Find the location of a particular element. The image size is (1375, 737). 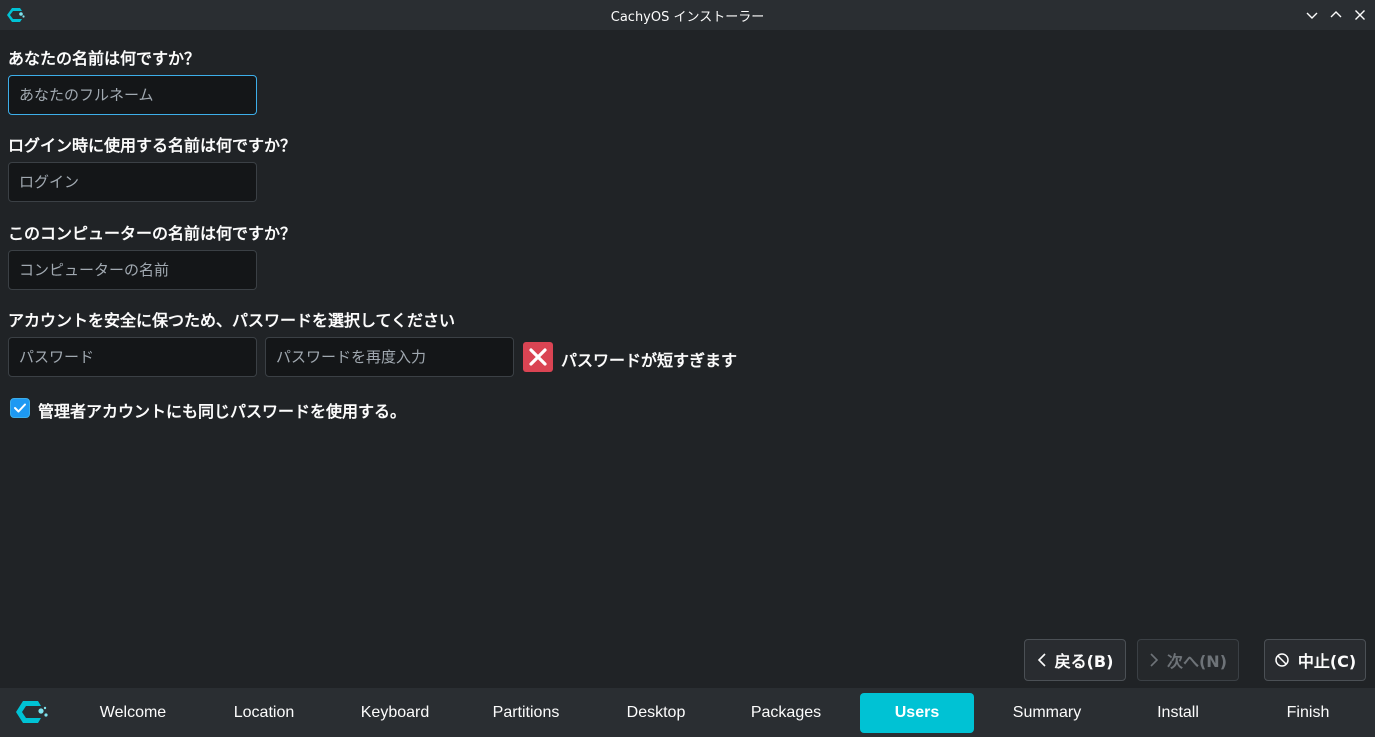

chevron-up-icon is located at coordinates (1336, 14).